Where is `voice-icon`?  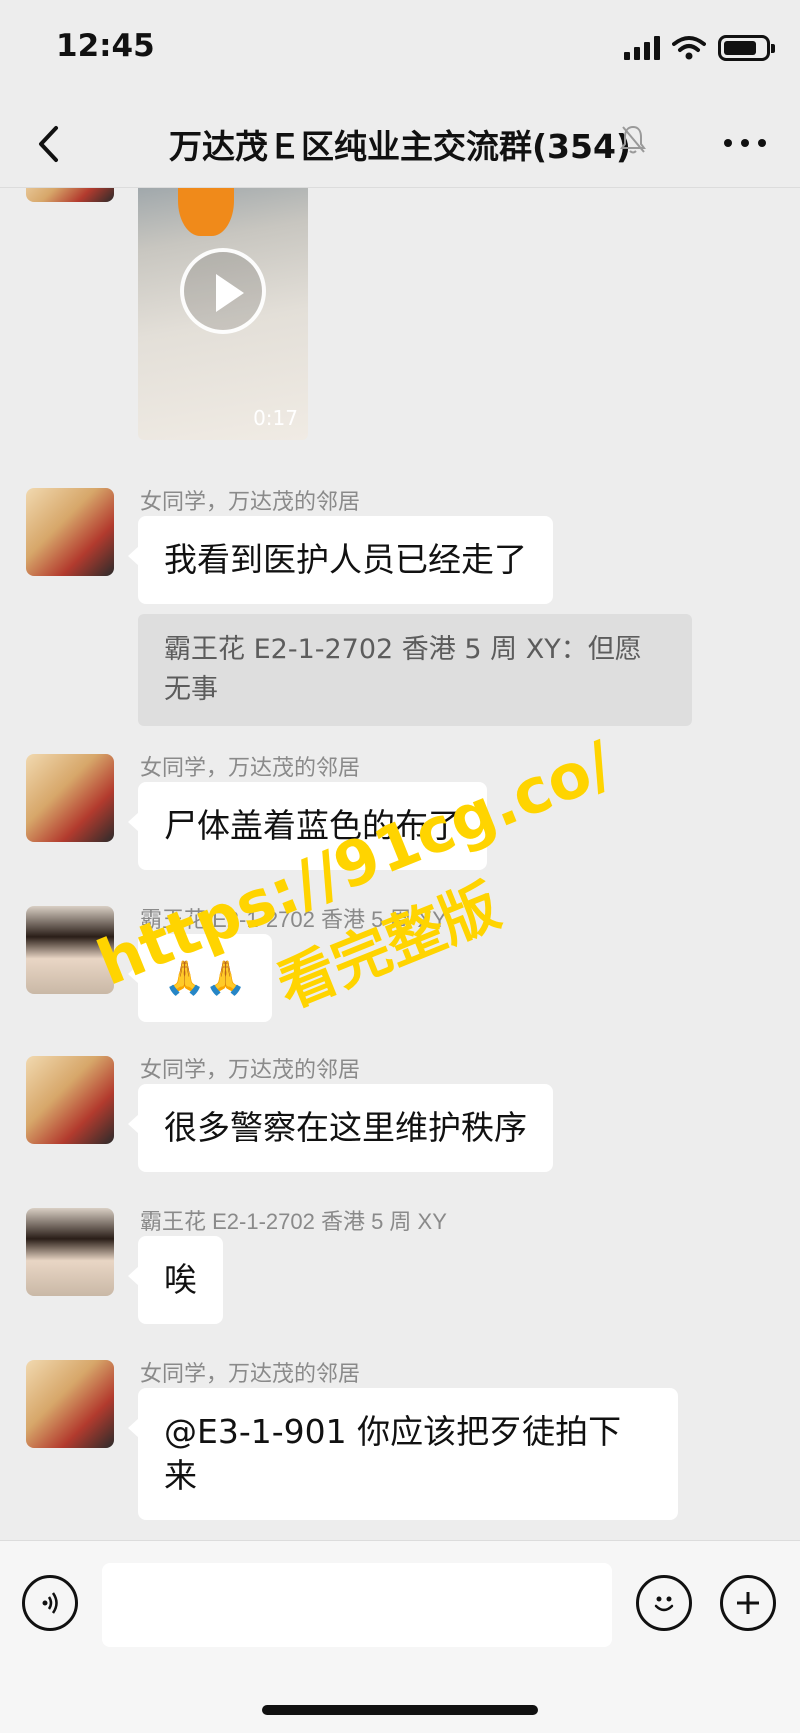 voice-icon is located at coordinates (50, 1603).